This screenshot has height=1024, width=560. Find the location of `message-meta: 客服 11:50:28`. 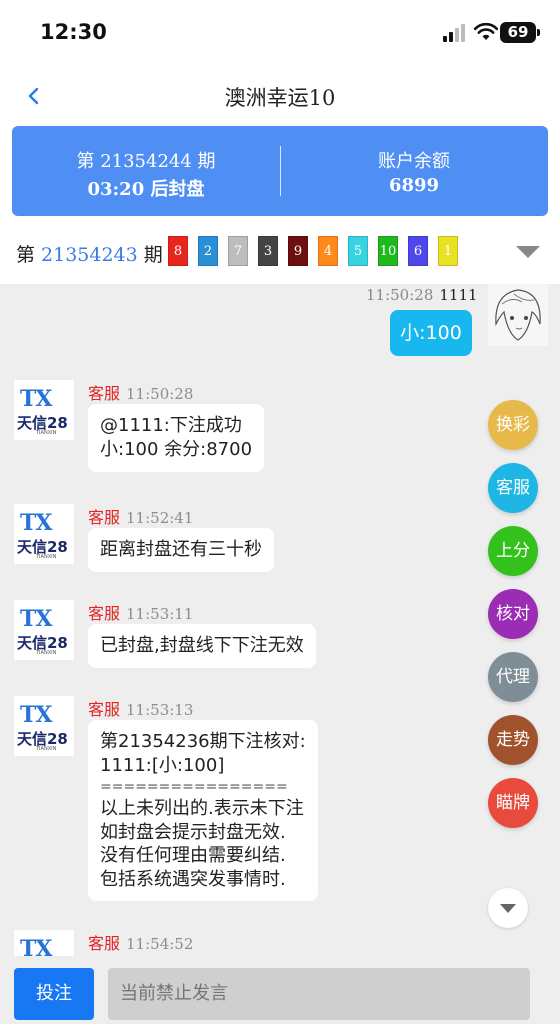

message-meta: 客服 11:50:28 is located at coordinates (140, 392).